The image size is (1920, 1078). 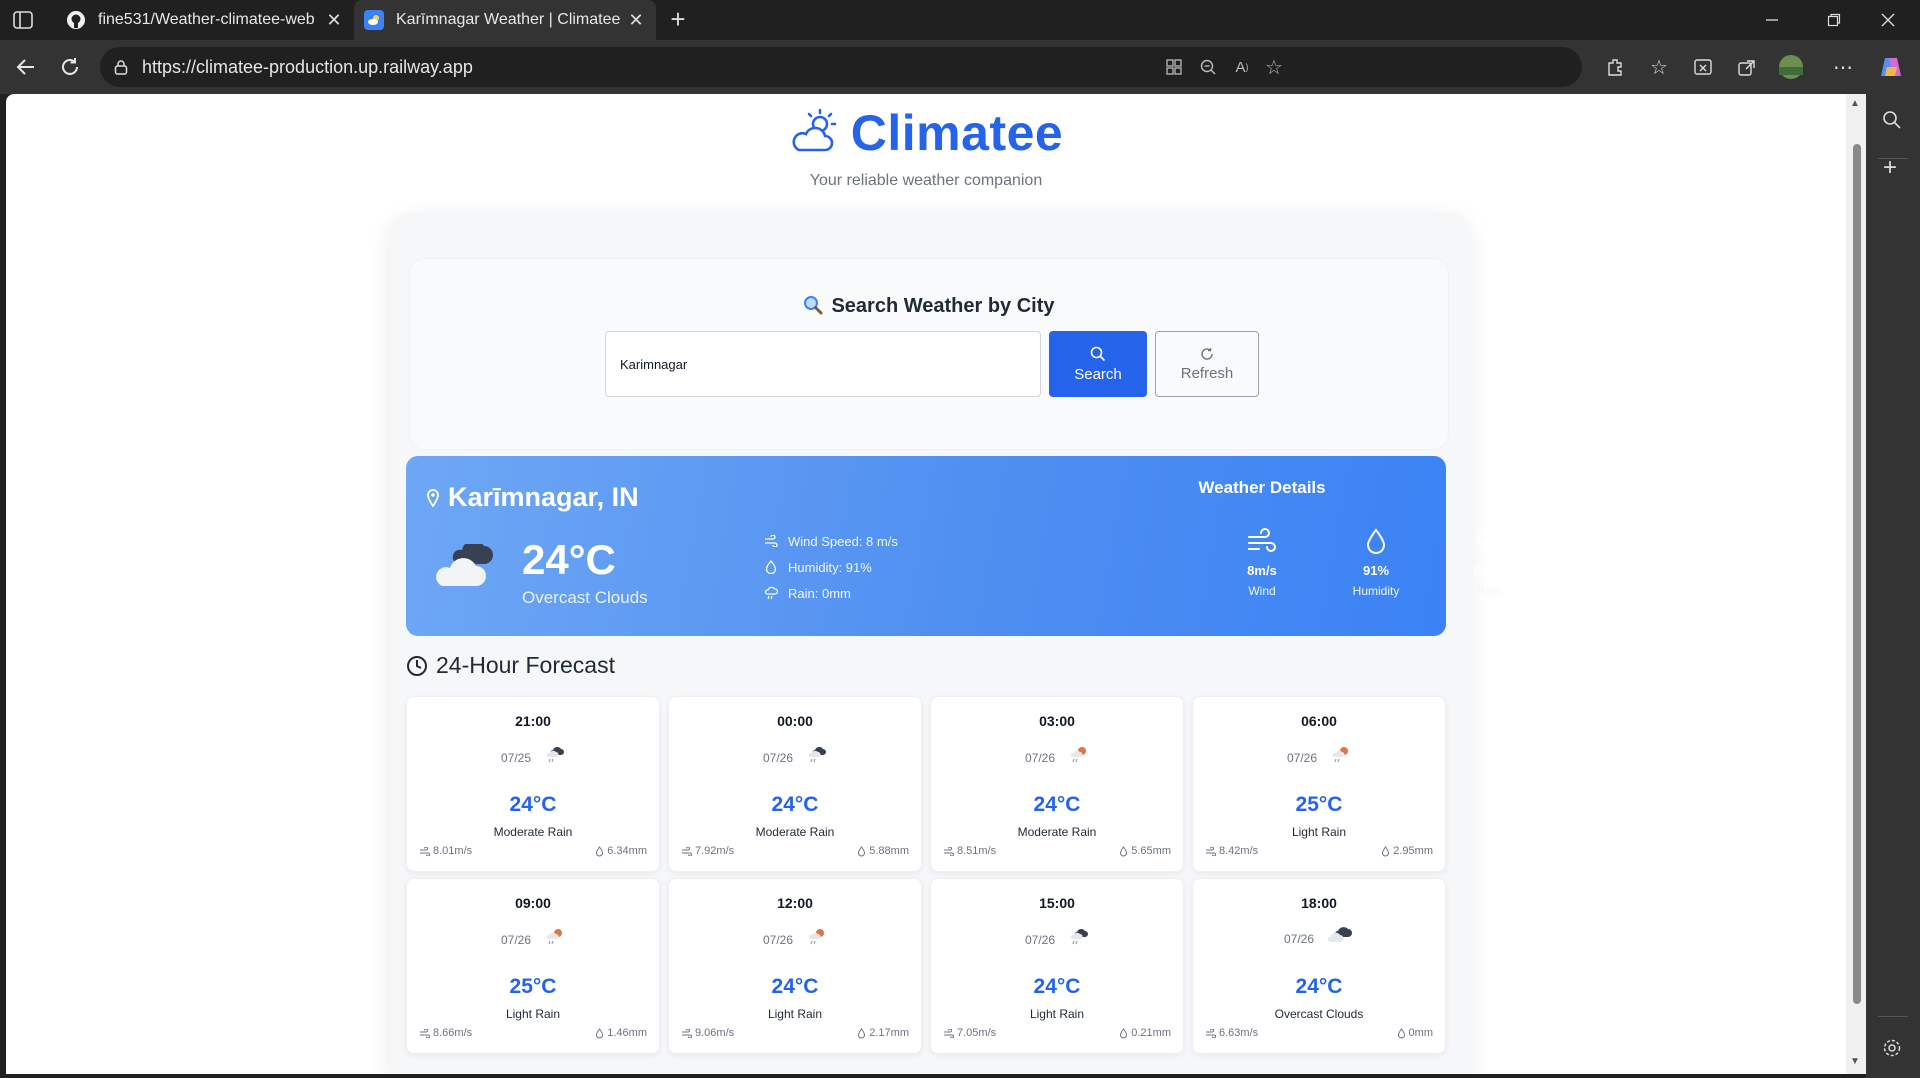 I want to click on app-available-icon, so click(x=1174, y=67).